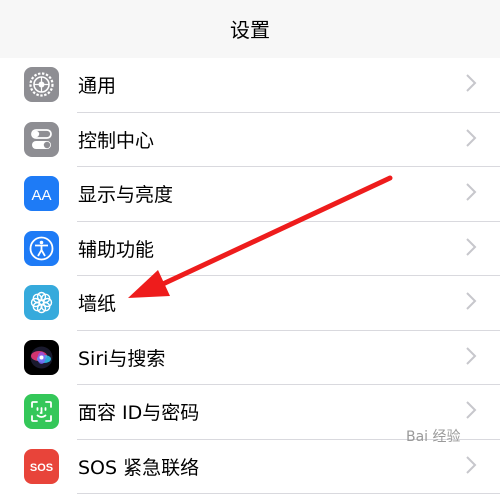 This screenshot has width=500, height=494. What do you see at coordinates (116, 248) in the screenshot?
I see `row-label: 辅助功能` at bounding box center [116, 248].